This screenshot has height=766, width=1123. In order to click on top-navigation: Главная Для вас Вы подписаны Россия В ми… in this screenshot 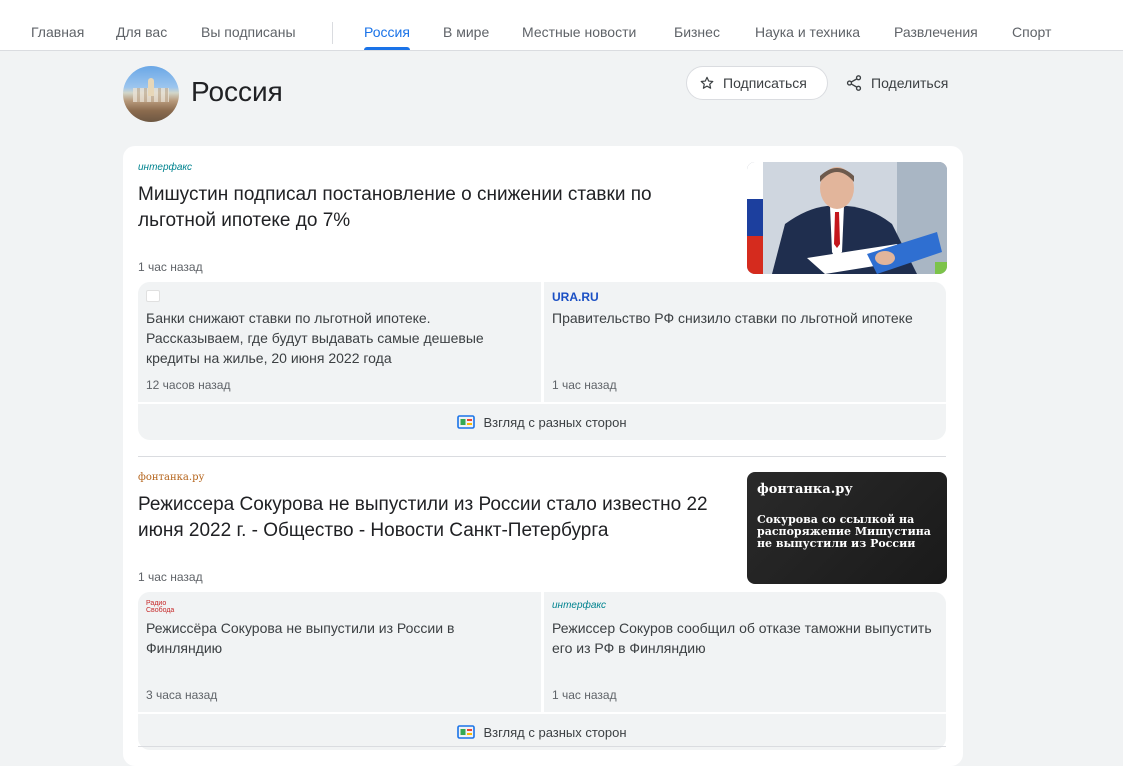, I will do `click(561, 25)`.